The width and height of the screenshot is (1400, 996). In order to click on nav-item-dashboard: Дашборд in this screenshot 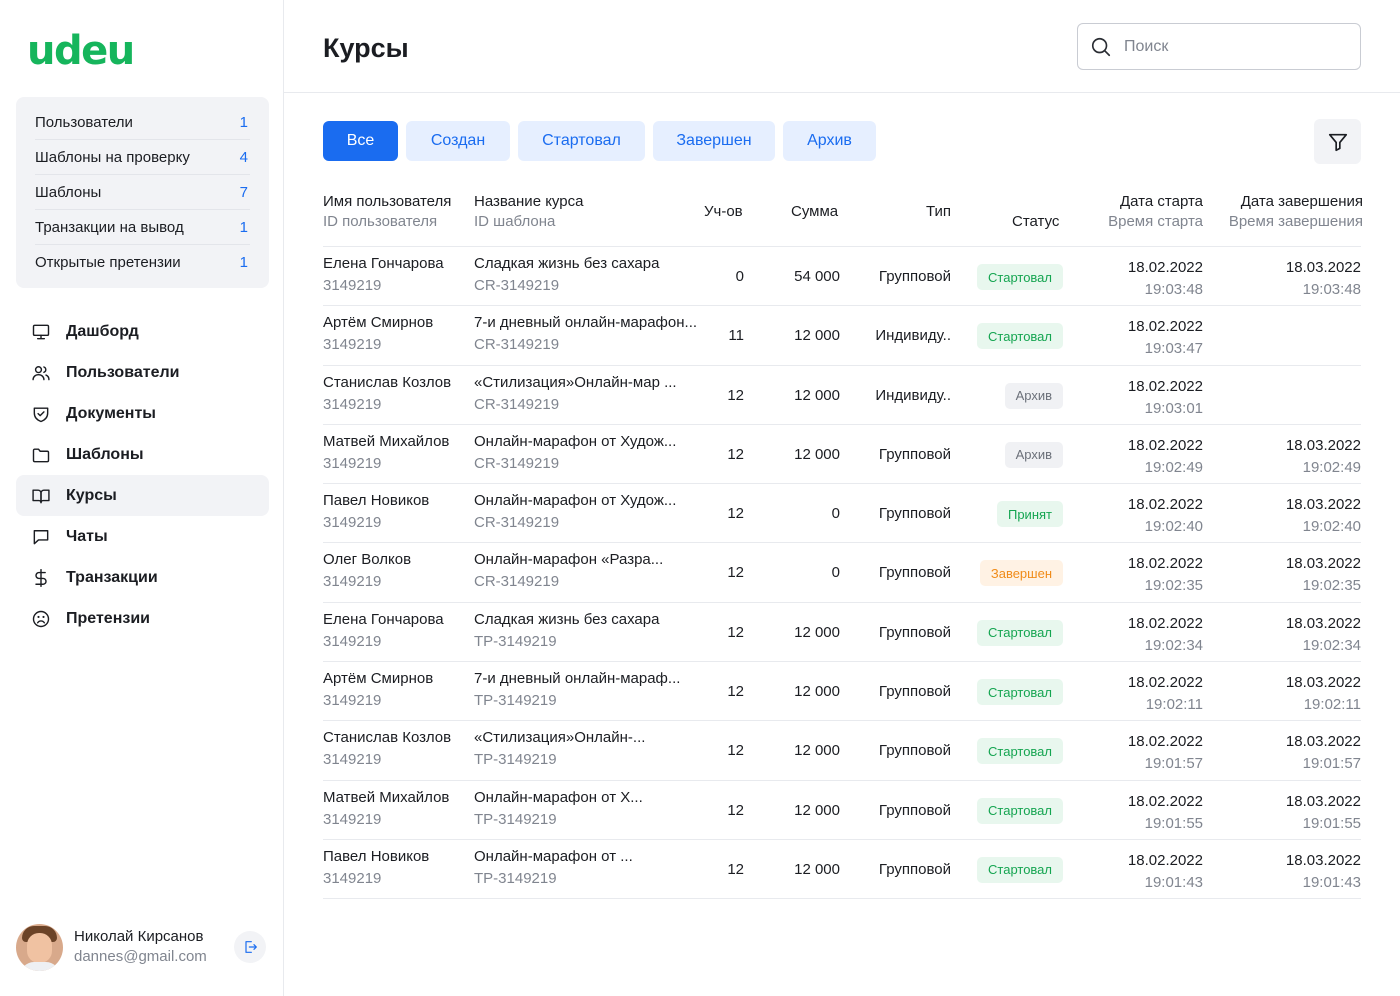, I will do `click(142, 331)`.